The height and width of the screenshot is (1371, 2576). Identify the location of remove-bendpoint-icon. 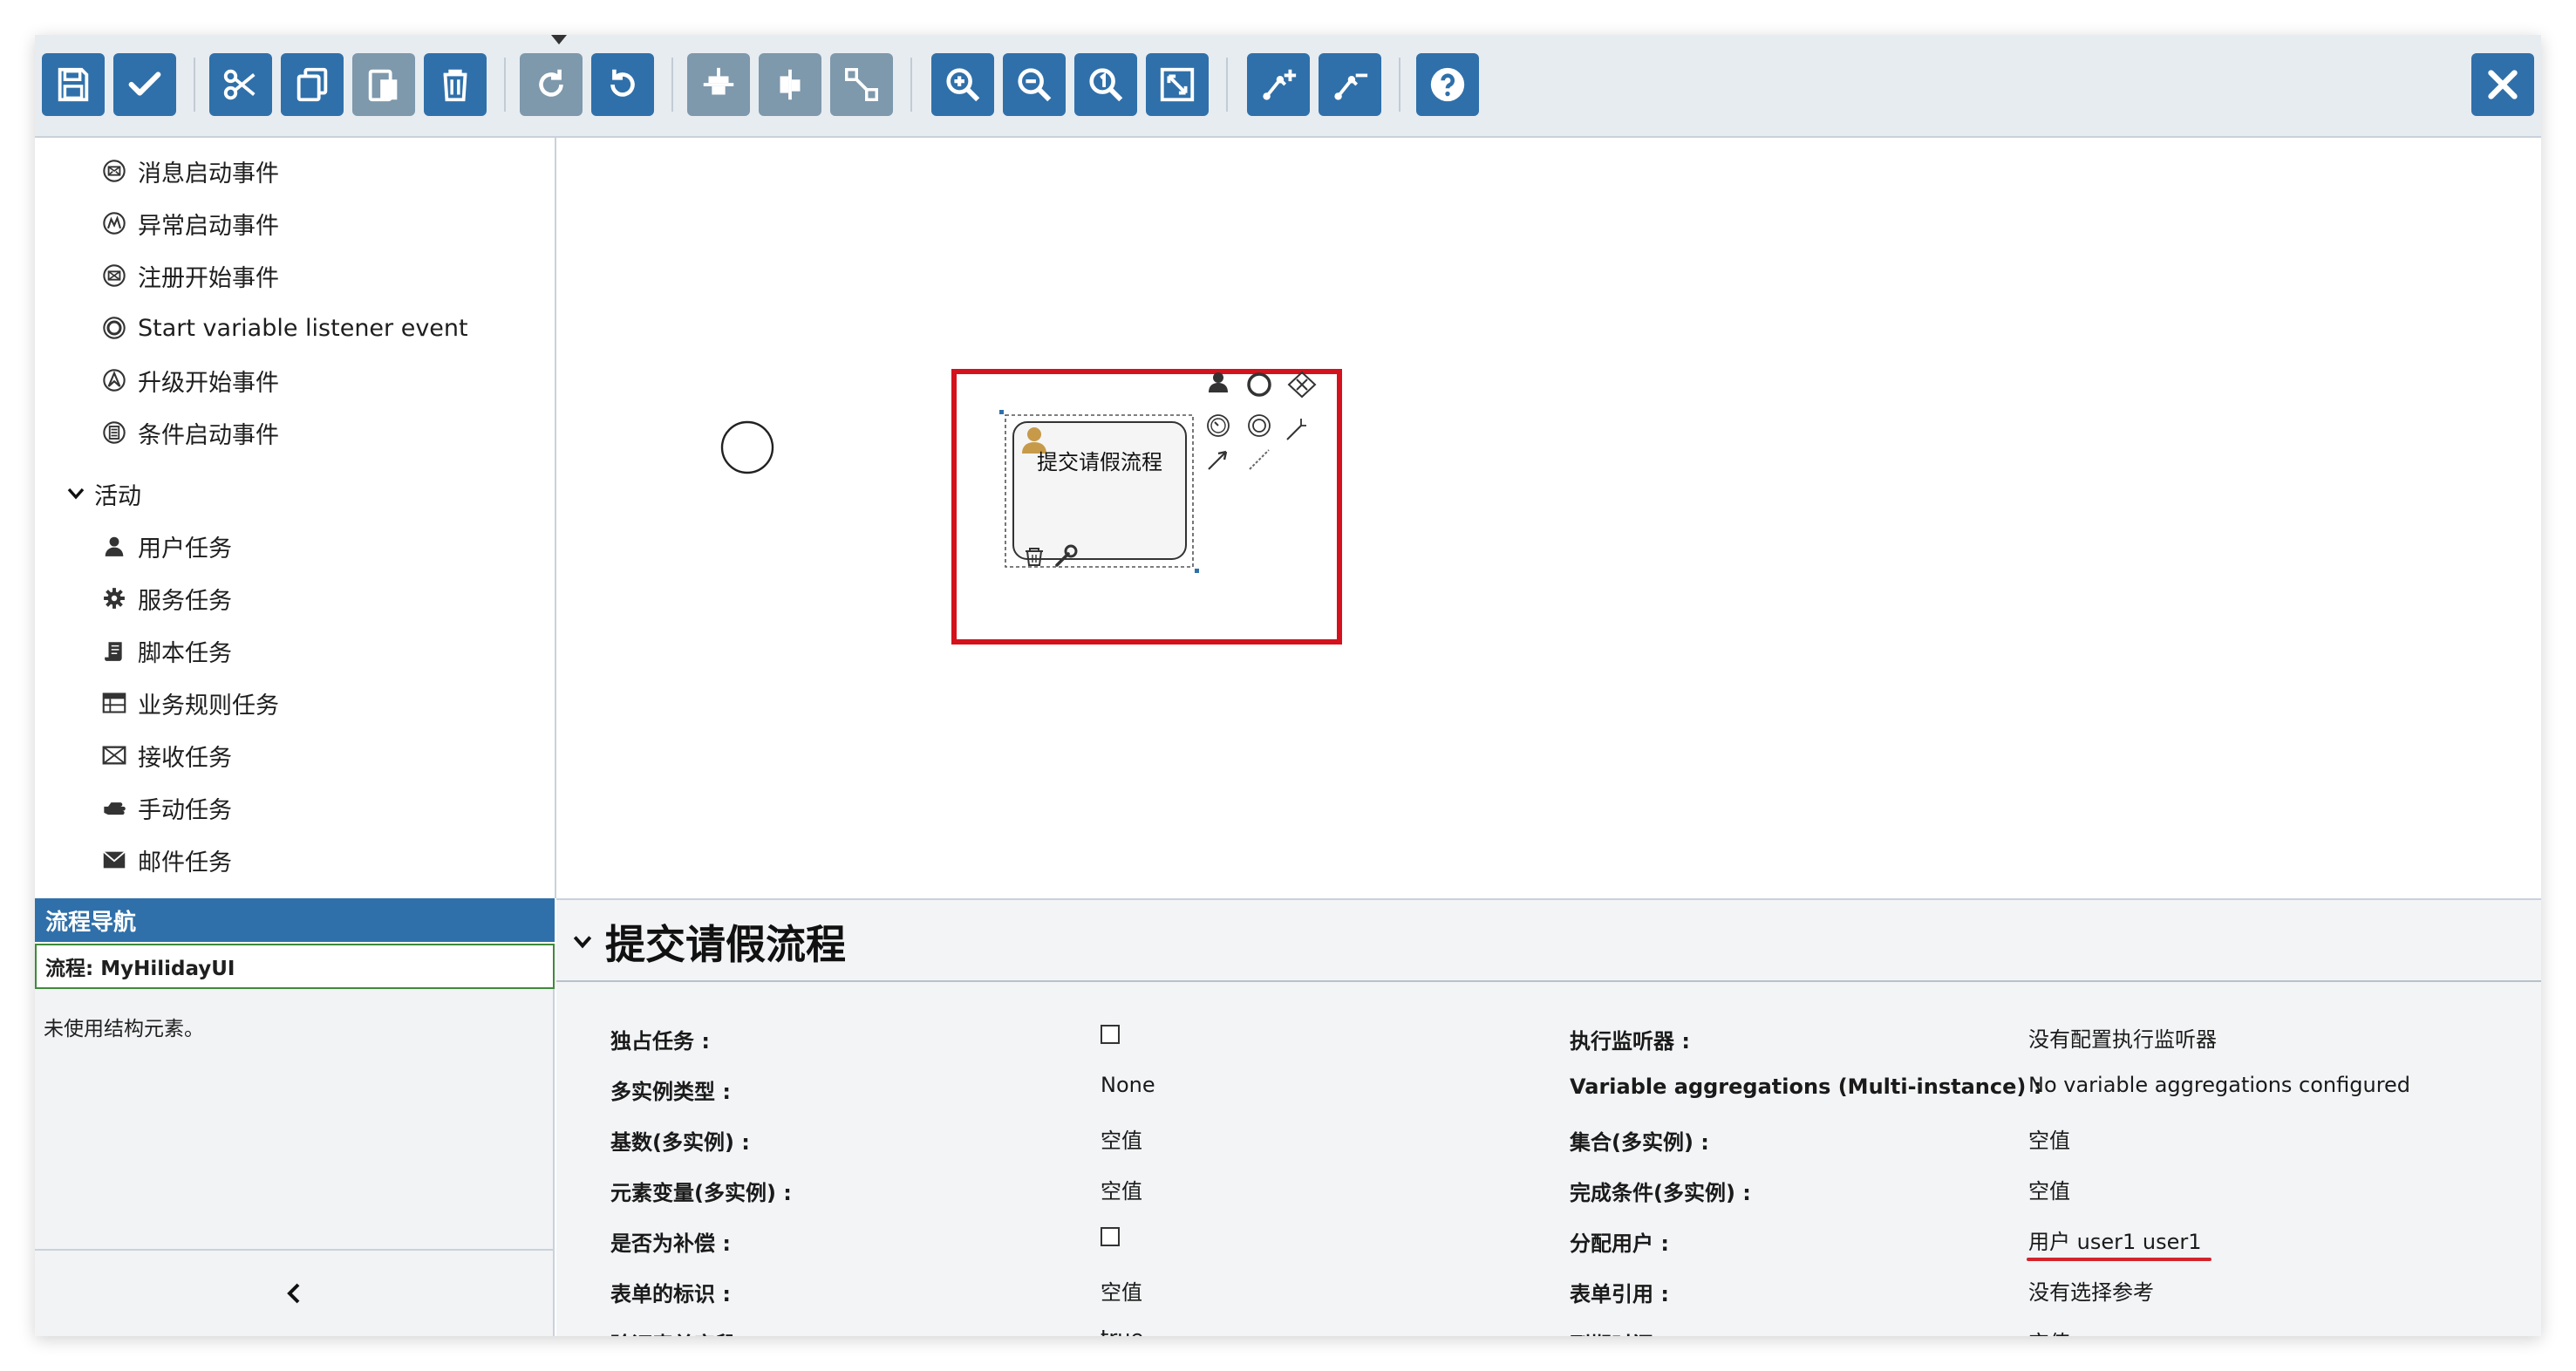
(1351, 86).